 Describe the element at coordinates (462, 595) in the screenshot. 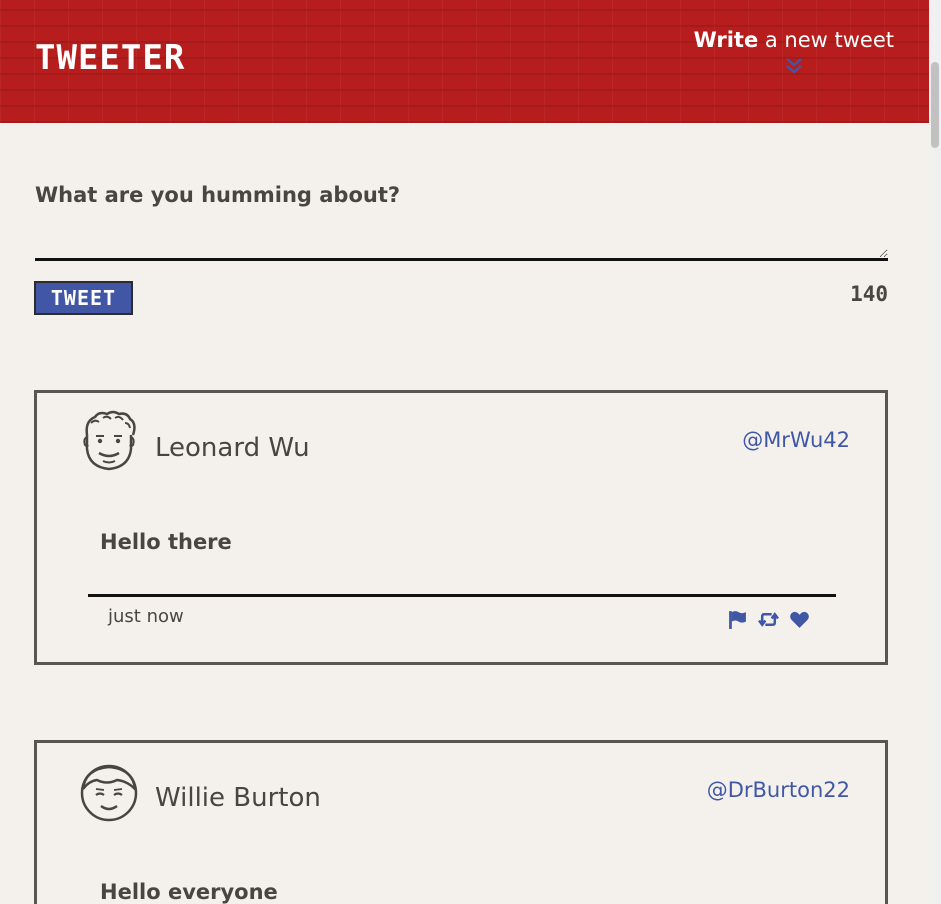

I see `tweet-divider` at that location.